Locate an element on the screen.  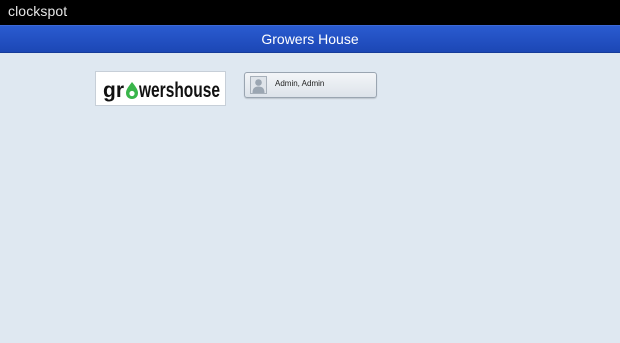
svg-text: wershouse is located at coordinates (179, 90).